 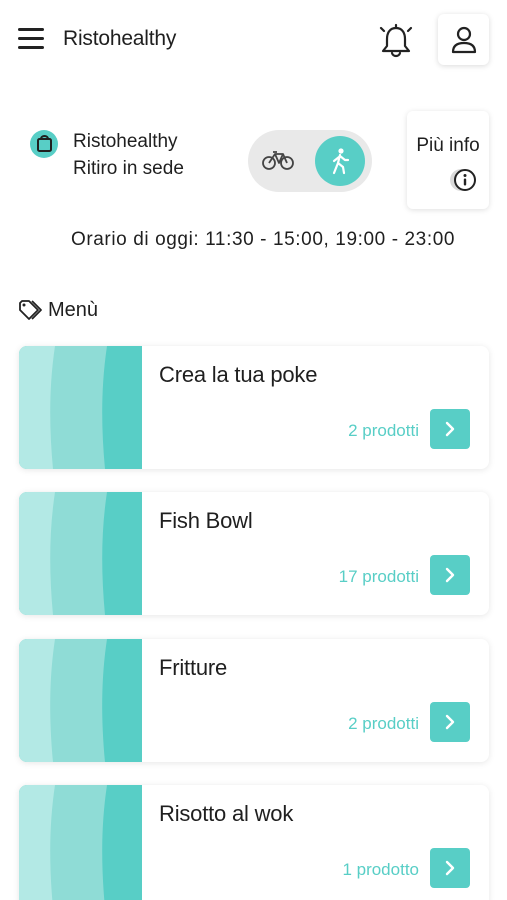 I want to click on delivery-pickup-toggle, so click(x=310, y=161).